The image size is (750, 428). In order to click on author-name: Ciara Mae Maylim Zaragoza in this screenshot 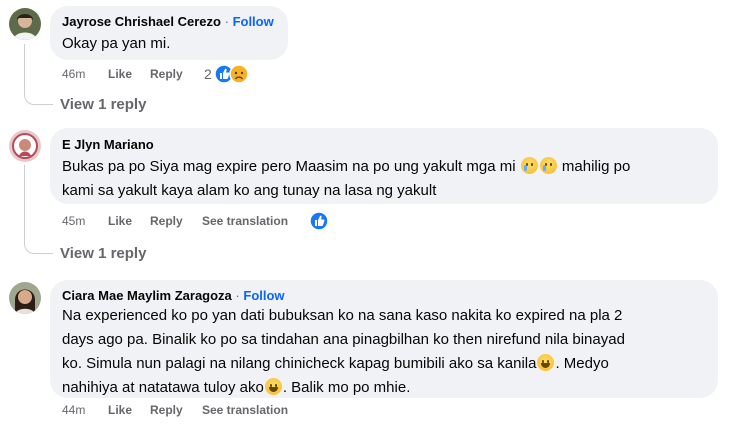, I will do `click(147, 295)`.